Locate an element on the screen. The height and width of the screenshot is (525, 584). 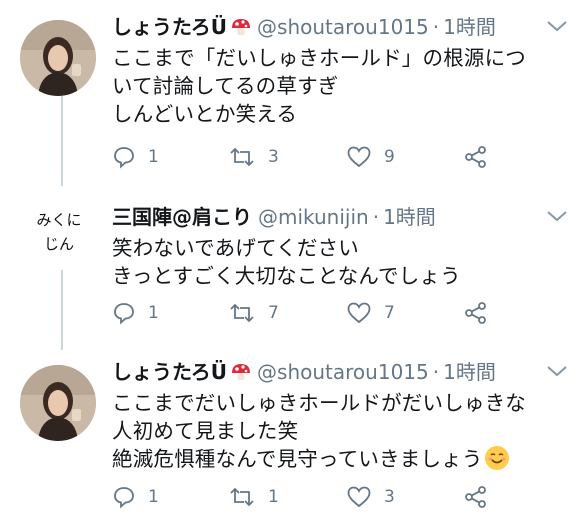
tweet-header: 三国陣@肩こり @mikunijin · 1時間 is located at coordinates (343, 217).